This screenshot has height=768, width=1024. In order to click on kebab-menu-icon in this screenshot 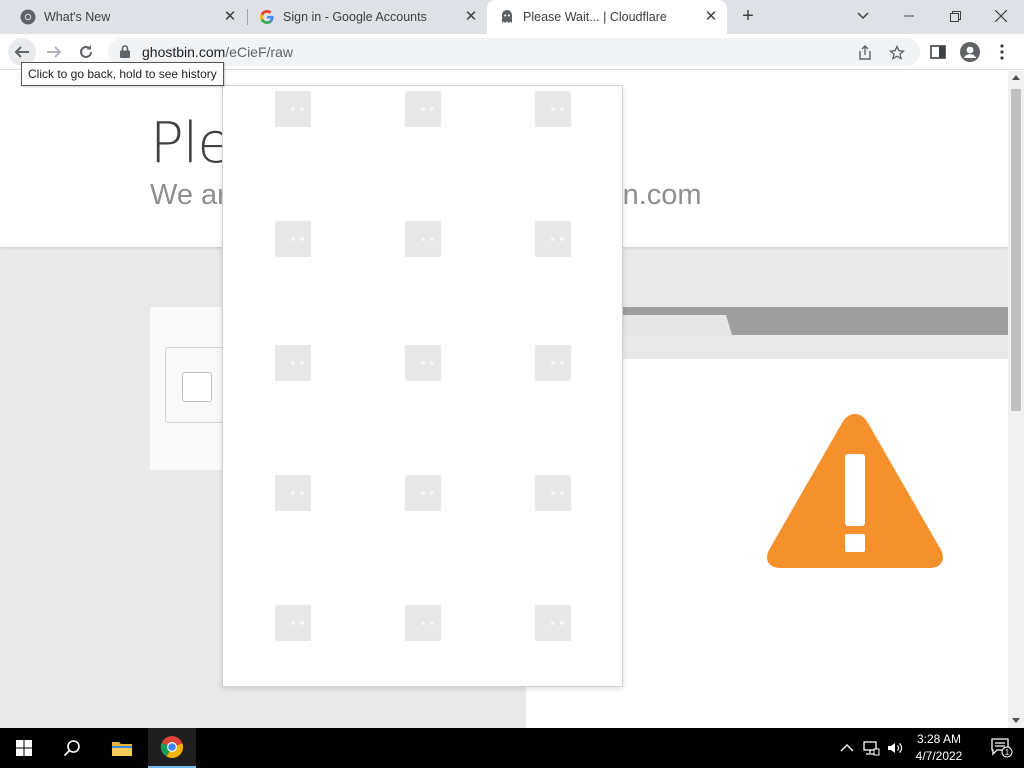, I will do `click(1002, 52)`.